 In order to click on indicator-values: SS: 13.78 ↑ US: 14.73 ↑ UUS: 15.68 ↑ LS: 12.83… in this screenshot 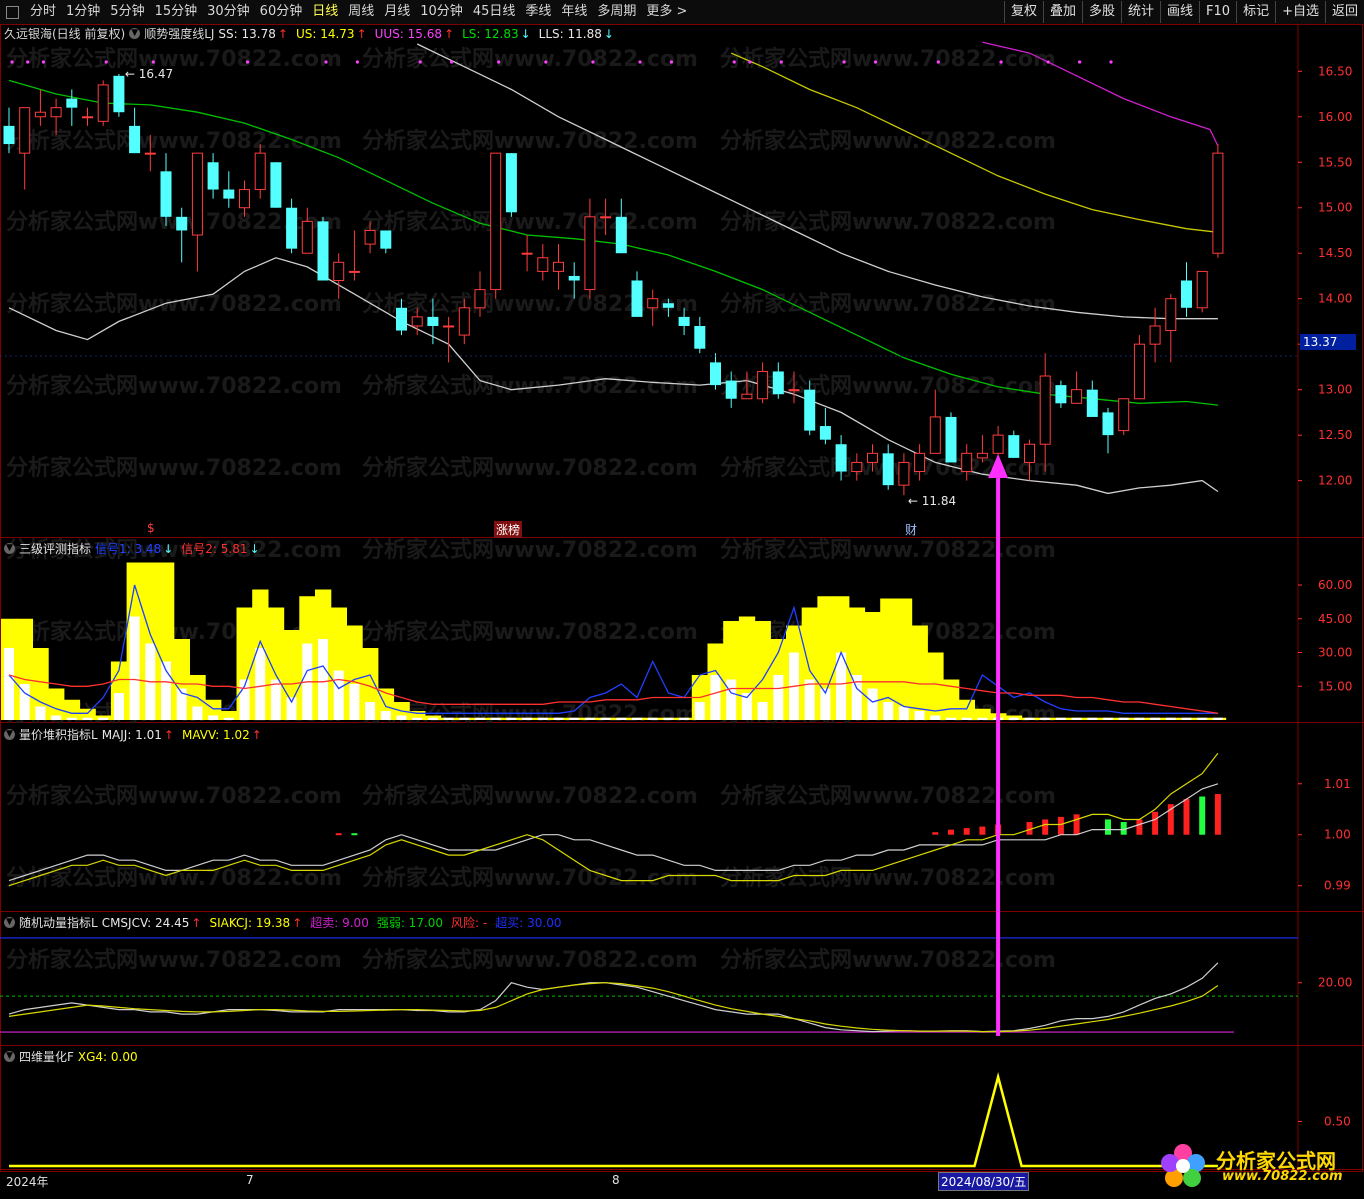, I will do `click(420, 34)`.